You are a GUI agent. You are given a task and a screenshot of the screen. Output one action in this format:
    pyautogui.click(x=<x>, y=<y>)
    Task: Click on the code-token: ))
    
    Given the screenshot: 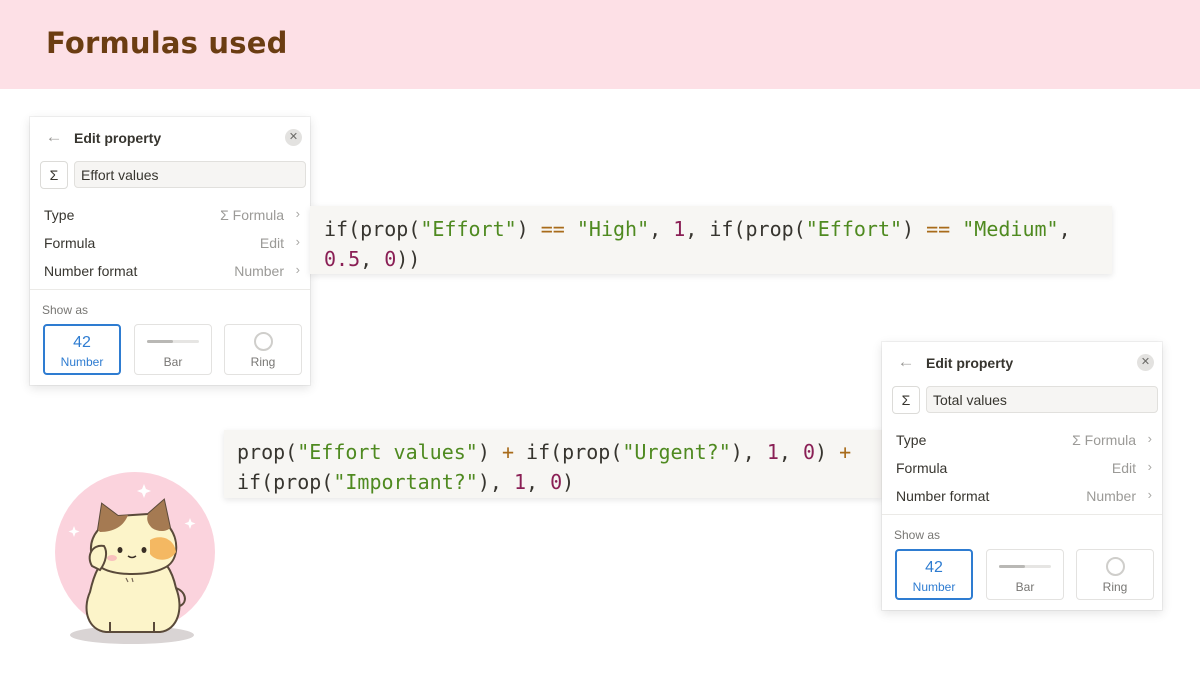 What is the action you would take?
    pyautogui.click(x=408, y=259)
    